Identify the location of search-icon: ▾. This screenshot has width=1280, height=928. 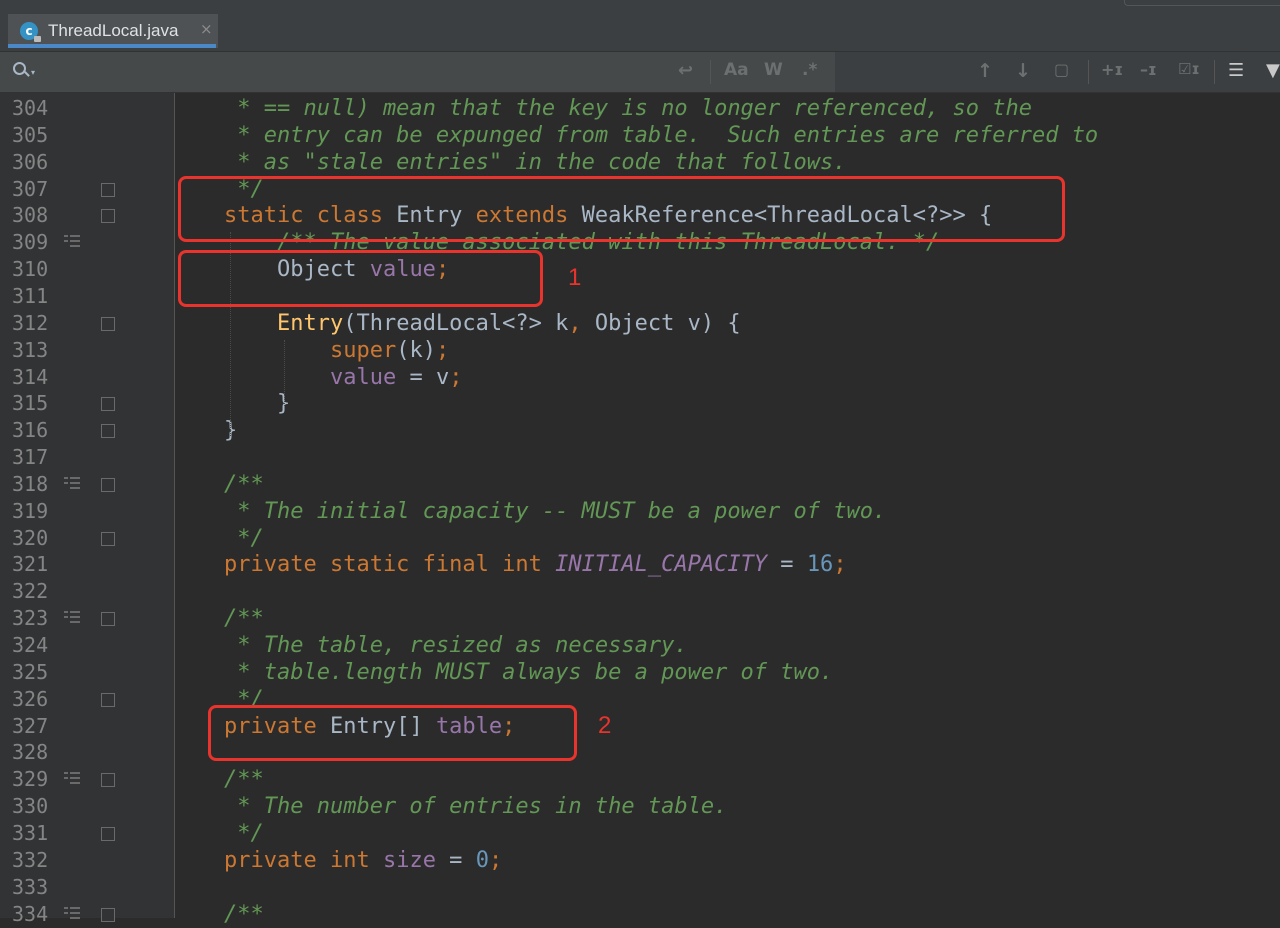
(24, 69).